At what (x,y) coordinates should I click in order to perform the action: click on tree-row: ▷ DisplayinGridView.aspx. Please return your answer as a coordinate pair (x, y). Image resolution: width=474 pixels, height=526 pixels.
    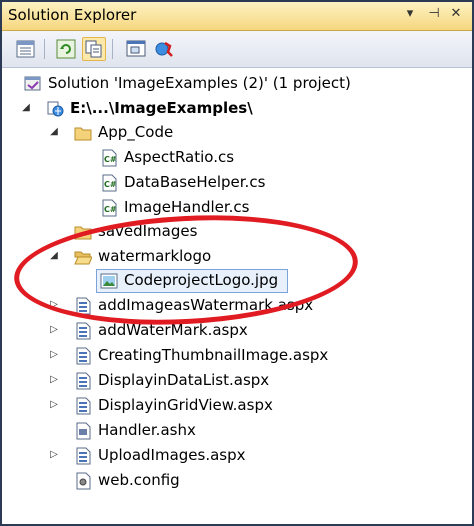
    Looking at the image, I should click on (237, 406).